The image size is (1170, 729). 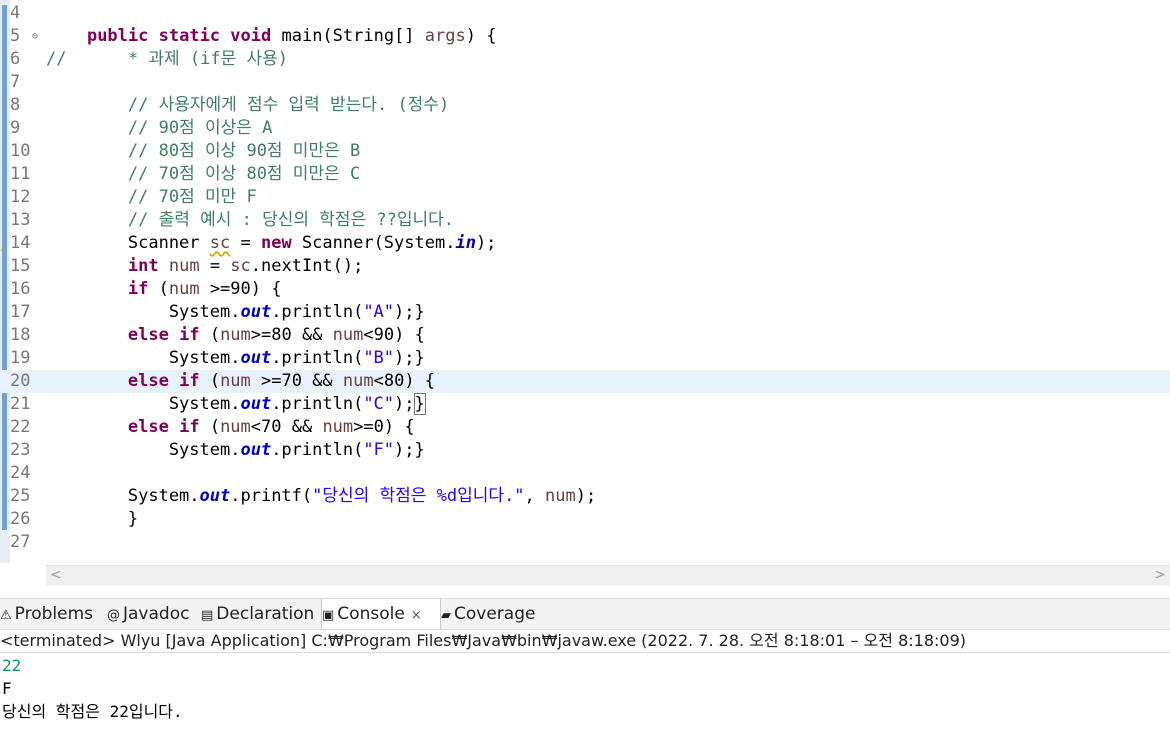 I want to click on code-text: if (num >=90) {, so click(x=164, y=289).